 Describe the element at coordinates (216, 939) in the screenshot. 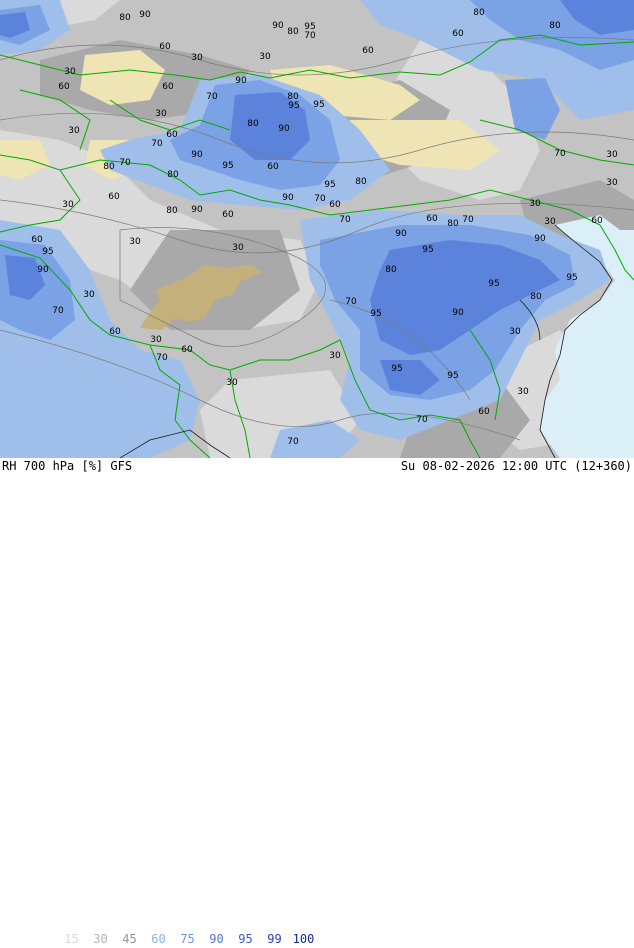

I see `legend-value: 90` at that location.